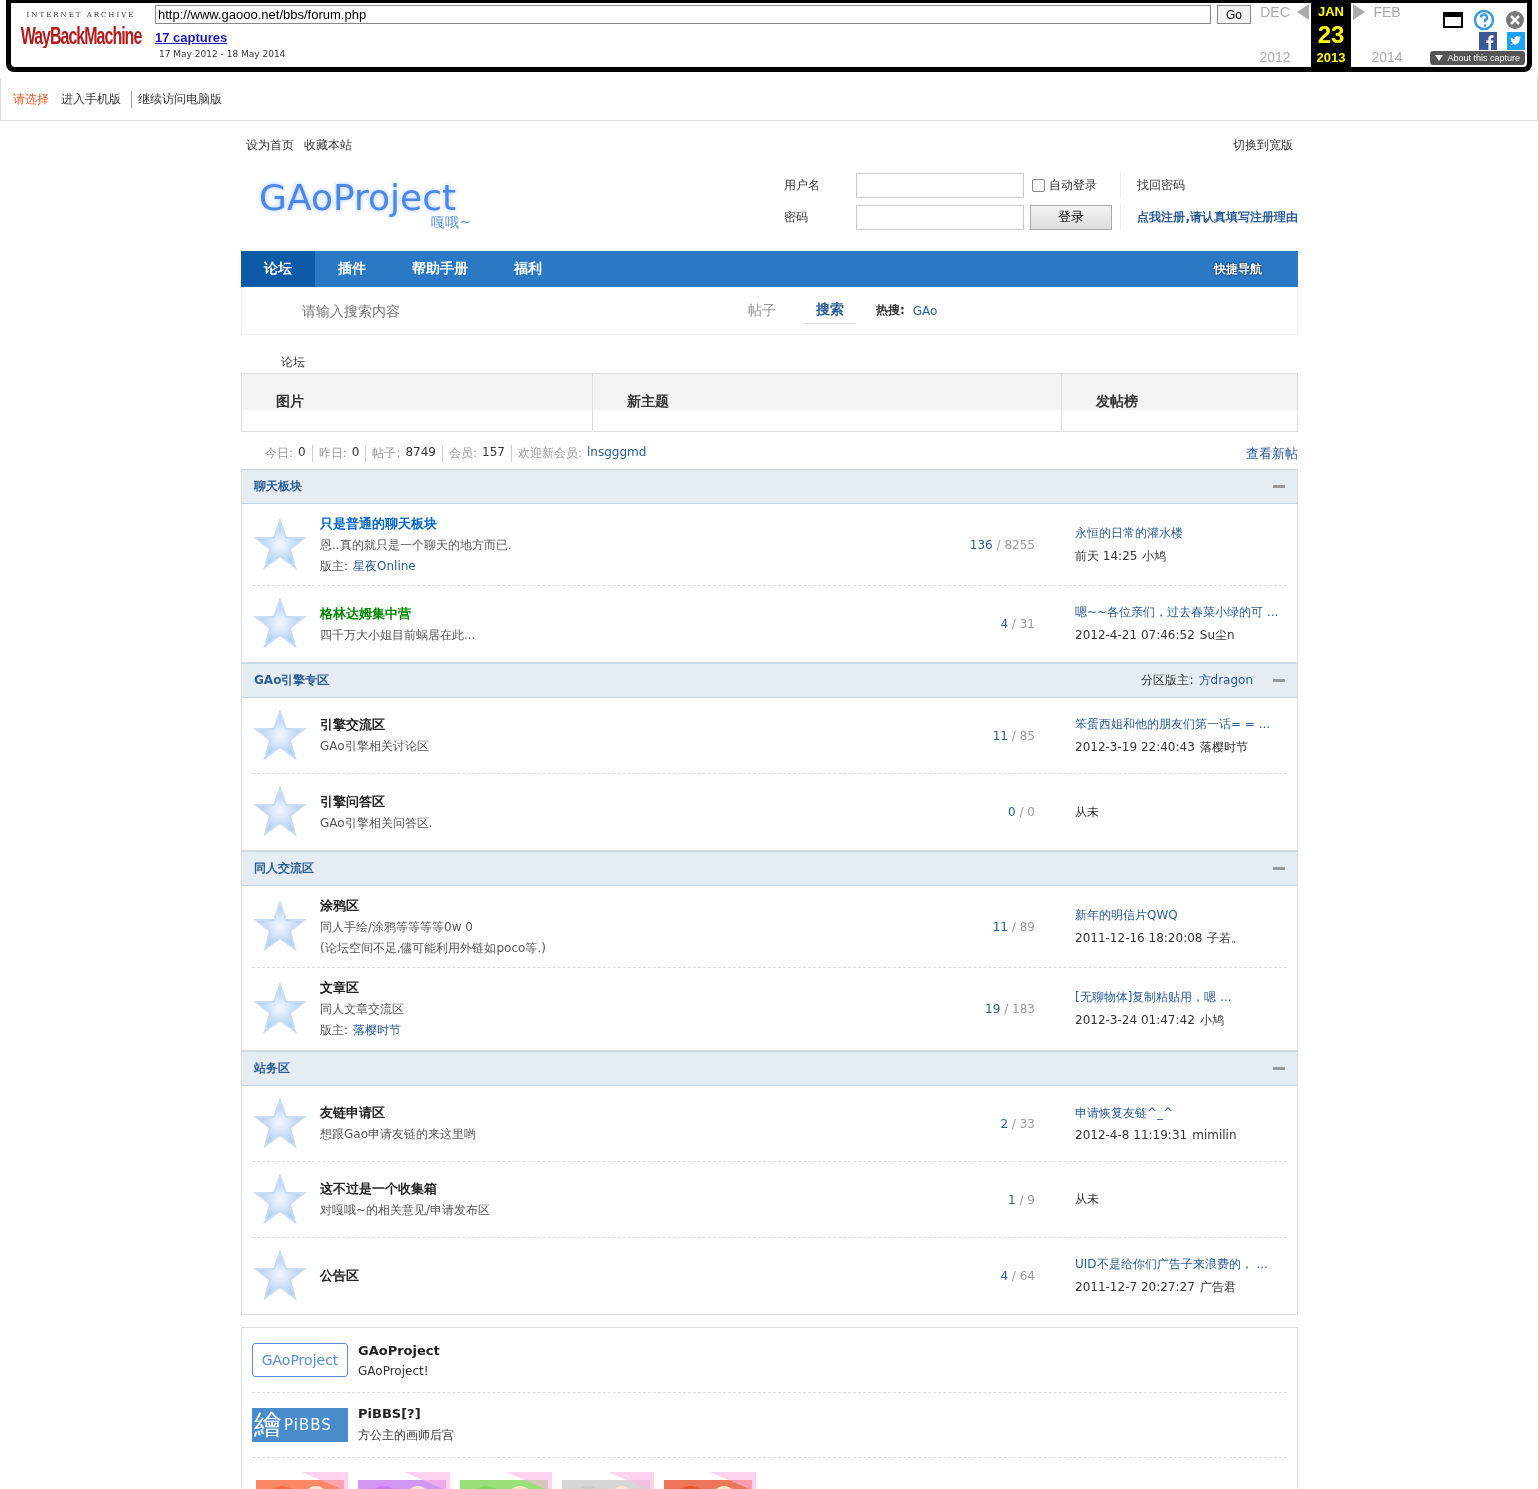 Image resolution: width=1538 pixels, height=1489 pixels. What do you see at coordinates (451, 222) in the screenshot?
I see `logo-subtitle: 嘎哦~` at bounding box center [451, 222].